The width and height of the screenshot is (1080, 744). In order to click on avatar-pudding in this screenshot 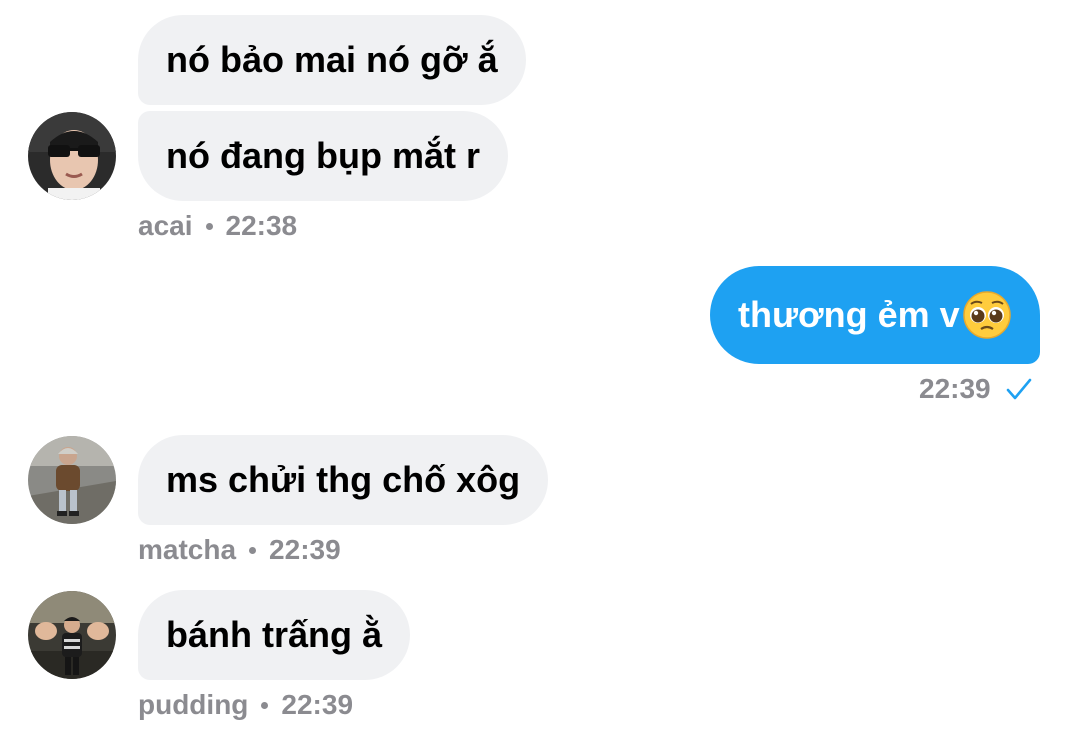, I will do `click(72, 635)`.